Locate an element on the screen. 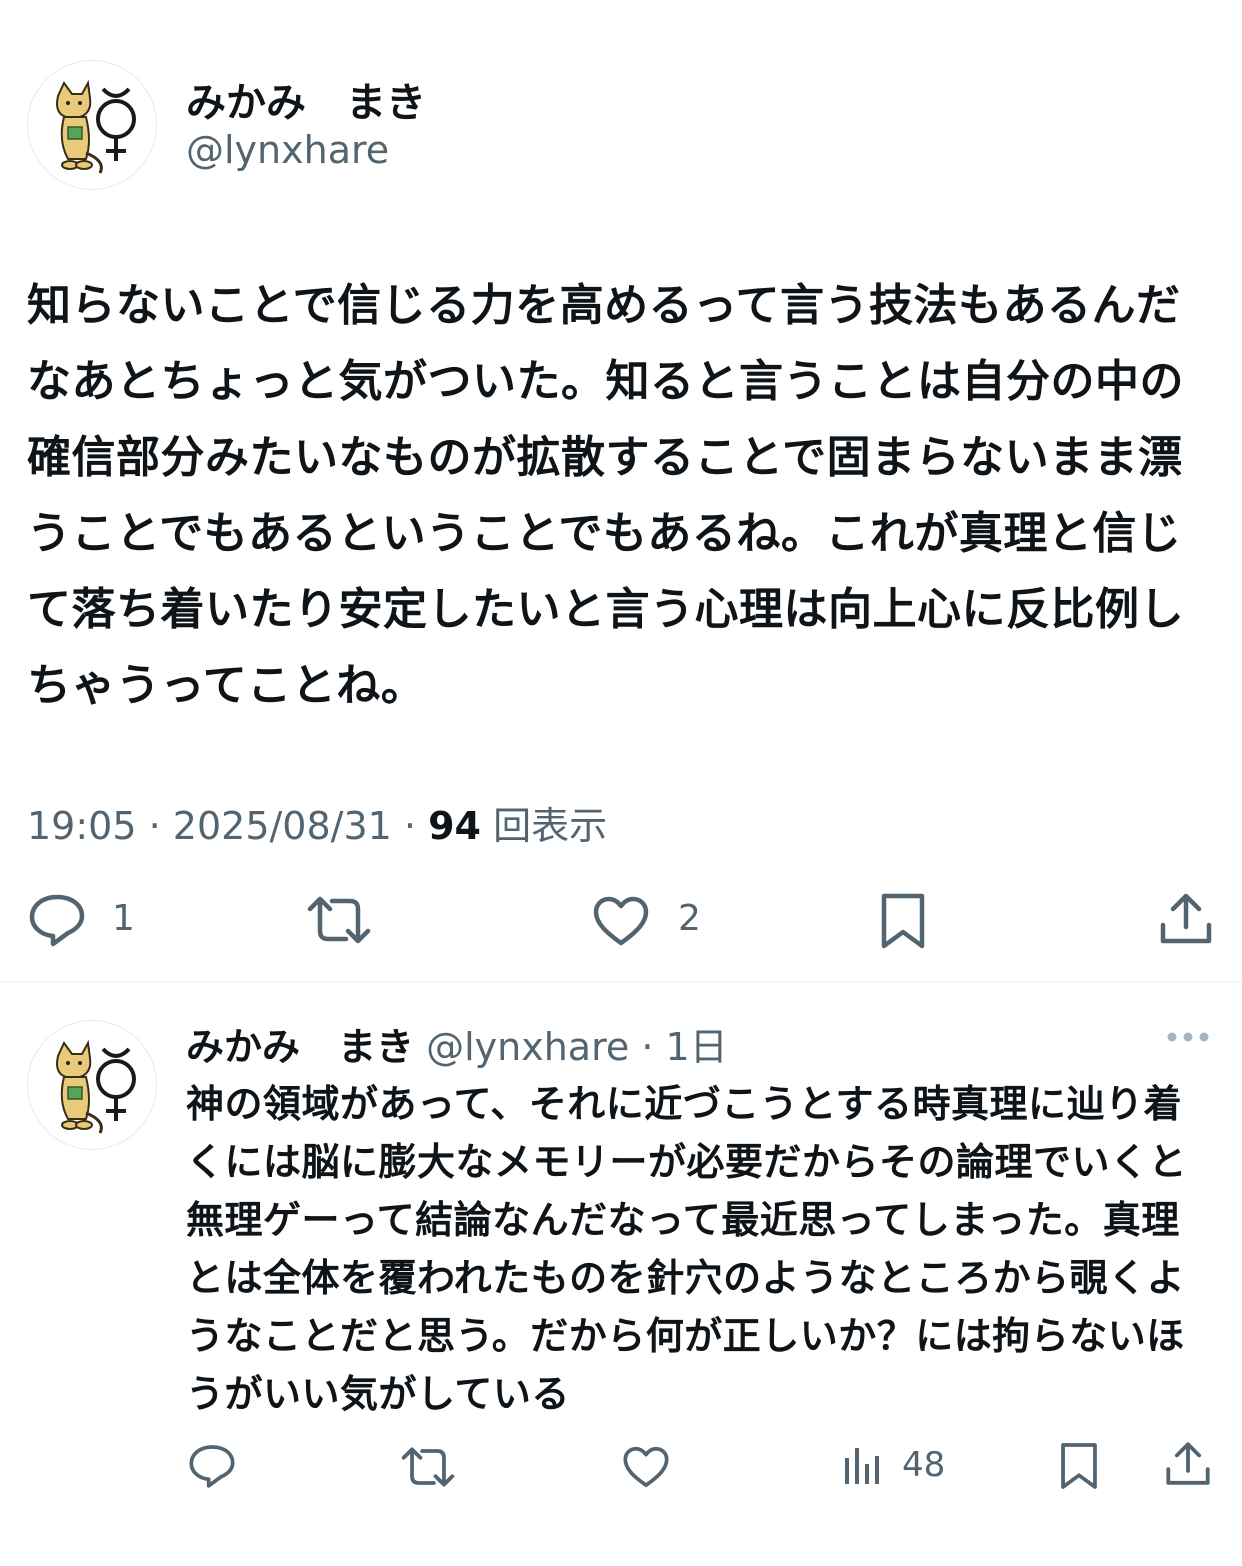 Image resolution: width=1242 pixels, height=1566 pixels. views-count: 48 is located at coordinates (924, 1465).